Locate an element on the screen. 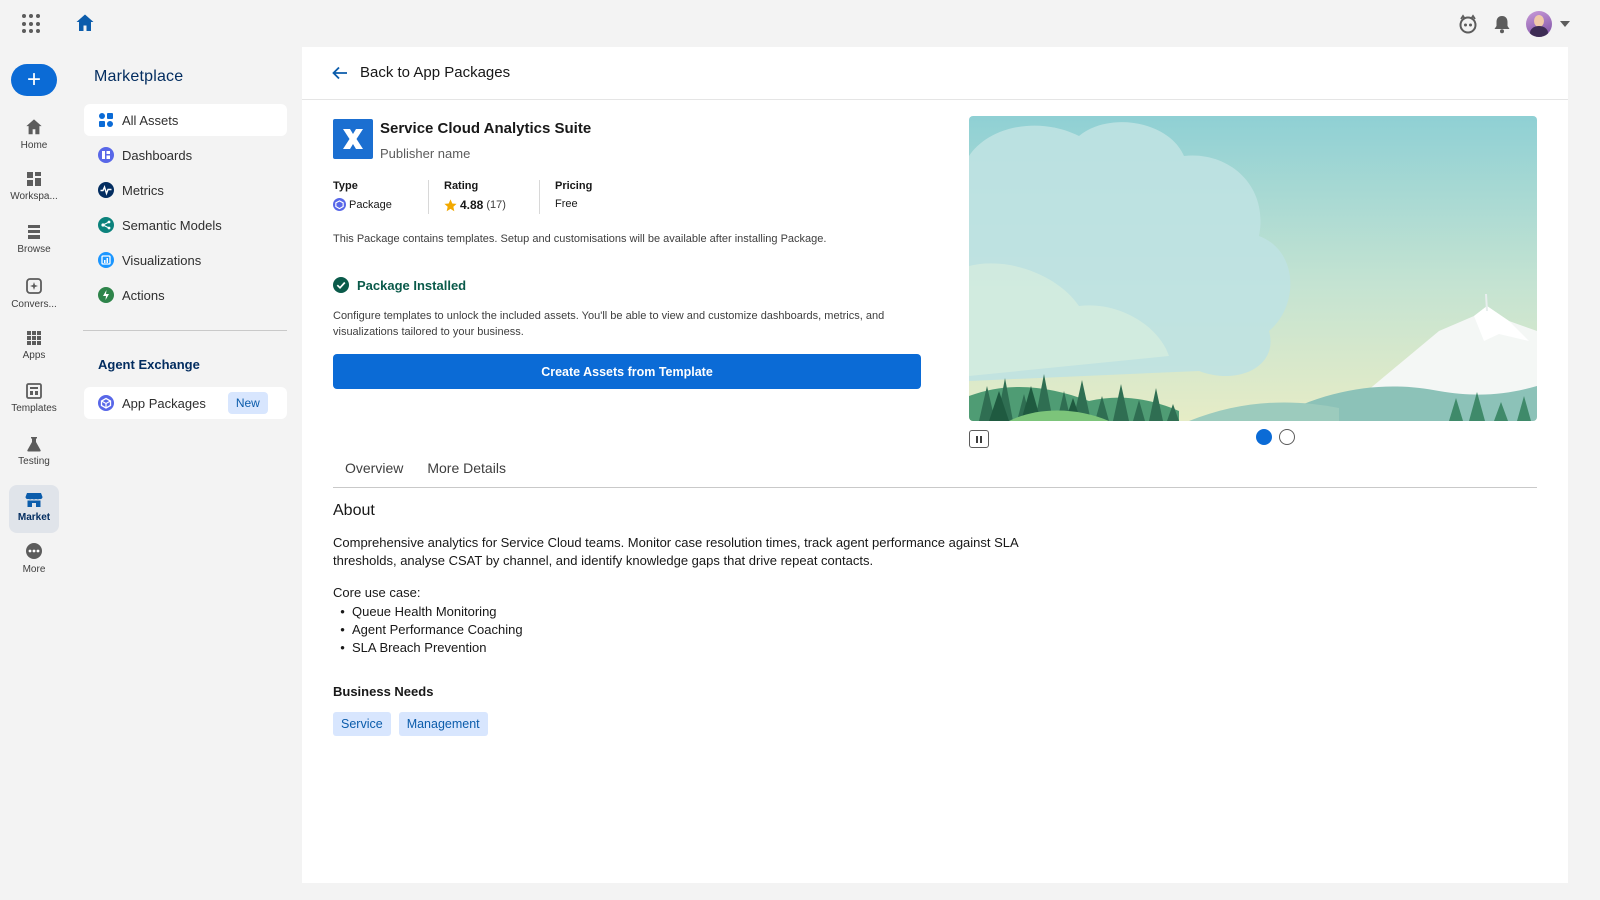 This screenshot has width=1600, height=900. sidebar-item-visualizations: Visualizations is located at coordinates (185, 260).